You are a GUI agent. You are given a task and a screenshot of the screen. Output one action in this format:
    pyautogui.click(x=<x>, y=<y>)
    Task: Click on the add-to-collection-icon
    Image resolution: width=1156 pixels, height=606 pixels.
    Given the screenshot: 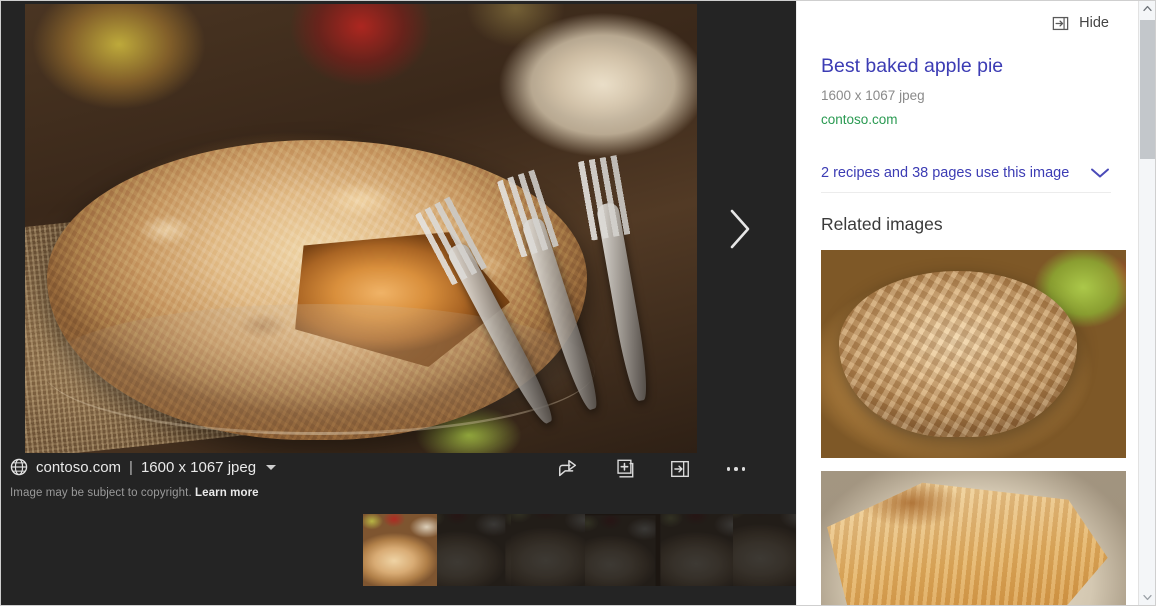 What is the action you would take?
    pyautogui.click(x=625, y=468)
    